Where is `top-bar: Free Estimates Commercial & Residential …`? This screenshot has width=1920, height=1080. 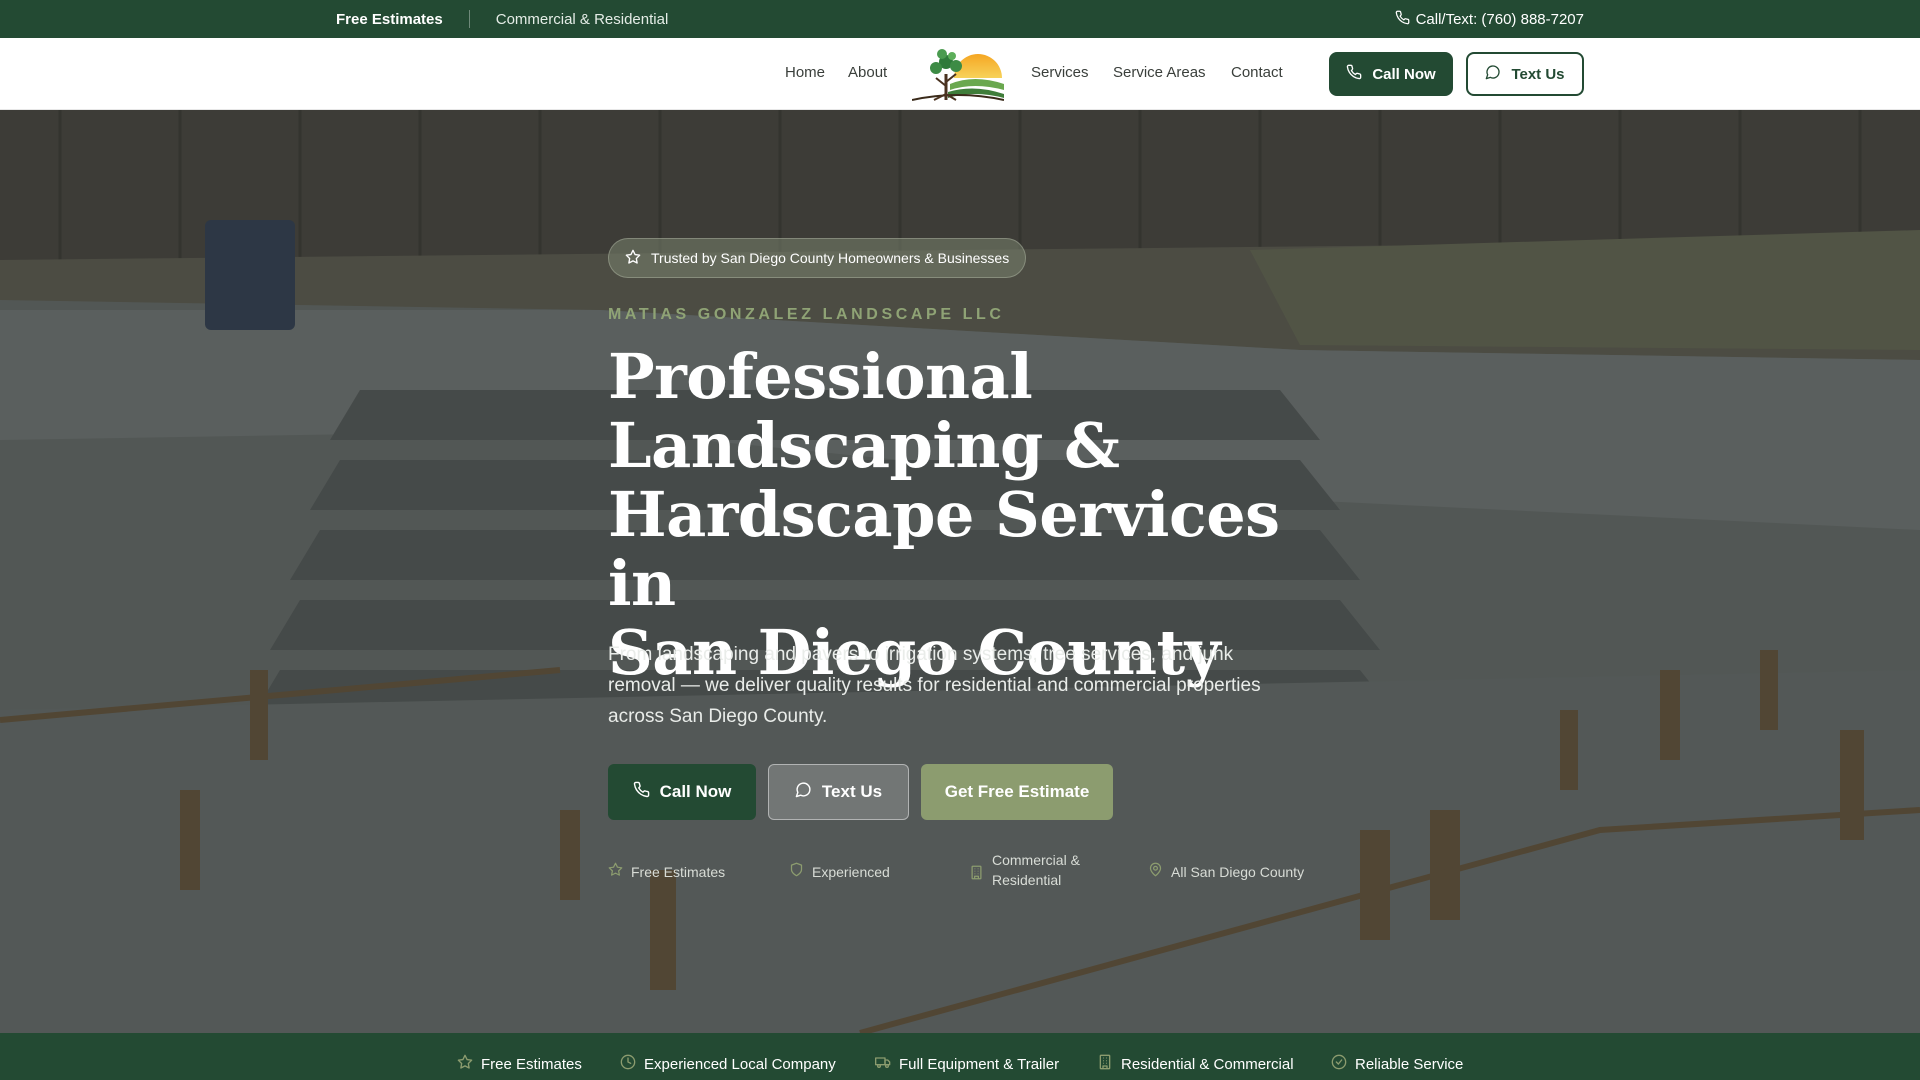 top-bar: Free Estimates Commercial & Residential … is located at coordinates (960, 19).